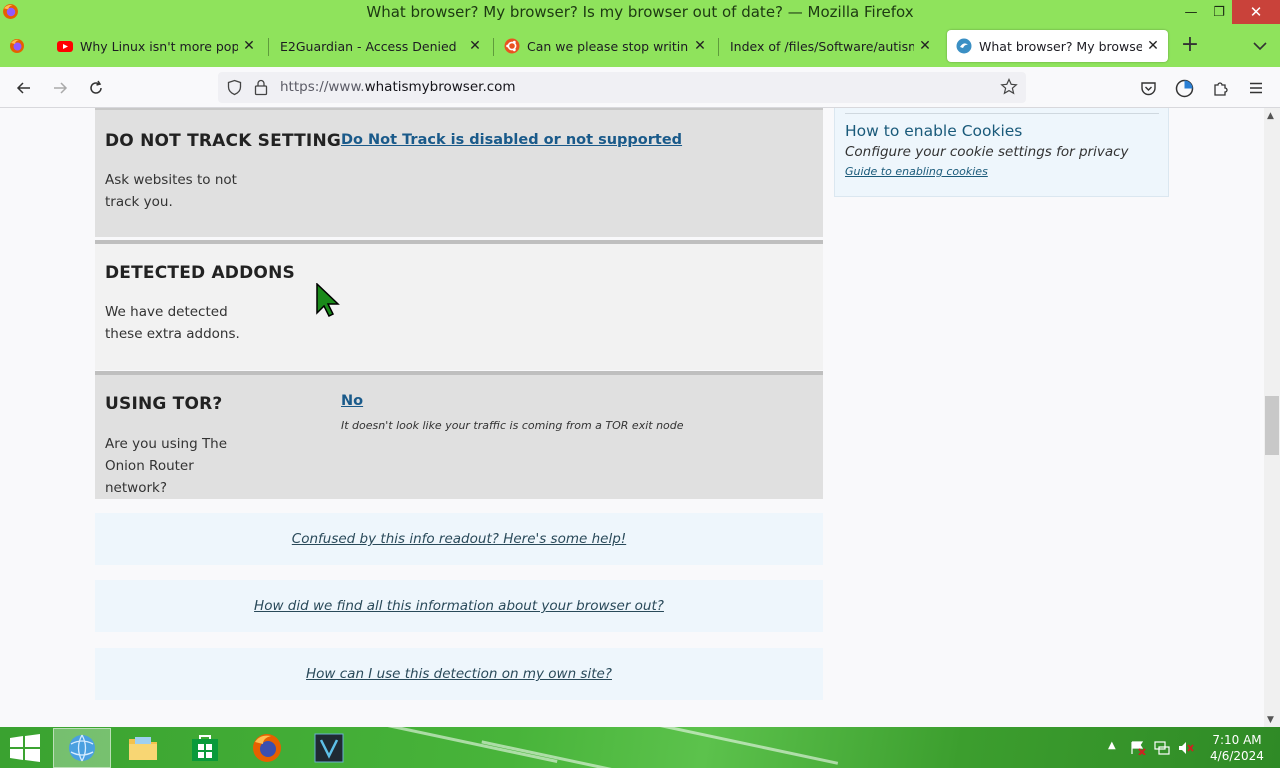 The height and width of the screenshot is (768, 1280). I want to click on tor-title: USING TOR?, so click(164, 404).